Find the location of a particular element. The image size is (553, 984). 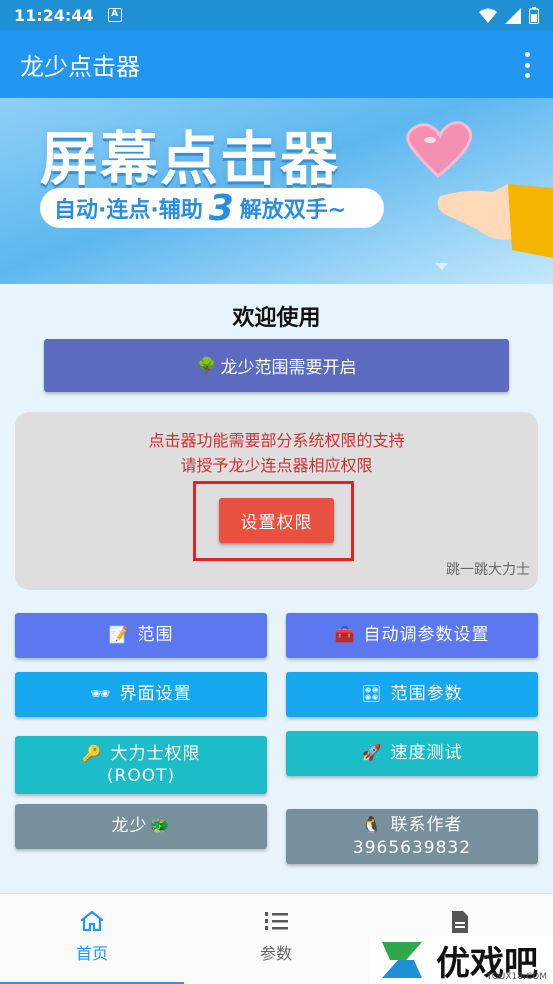

watermark: 优戏吧 YOUX18.COM is located at coordinates (461, 960).